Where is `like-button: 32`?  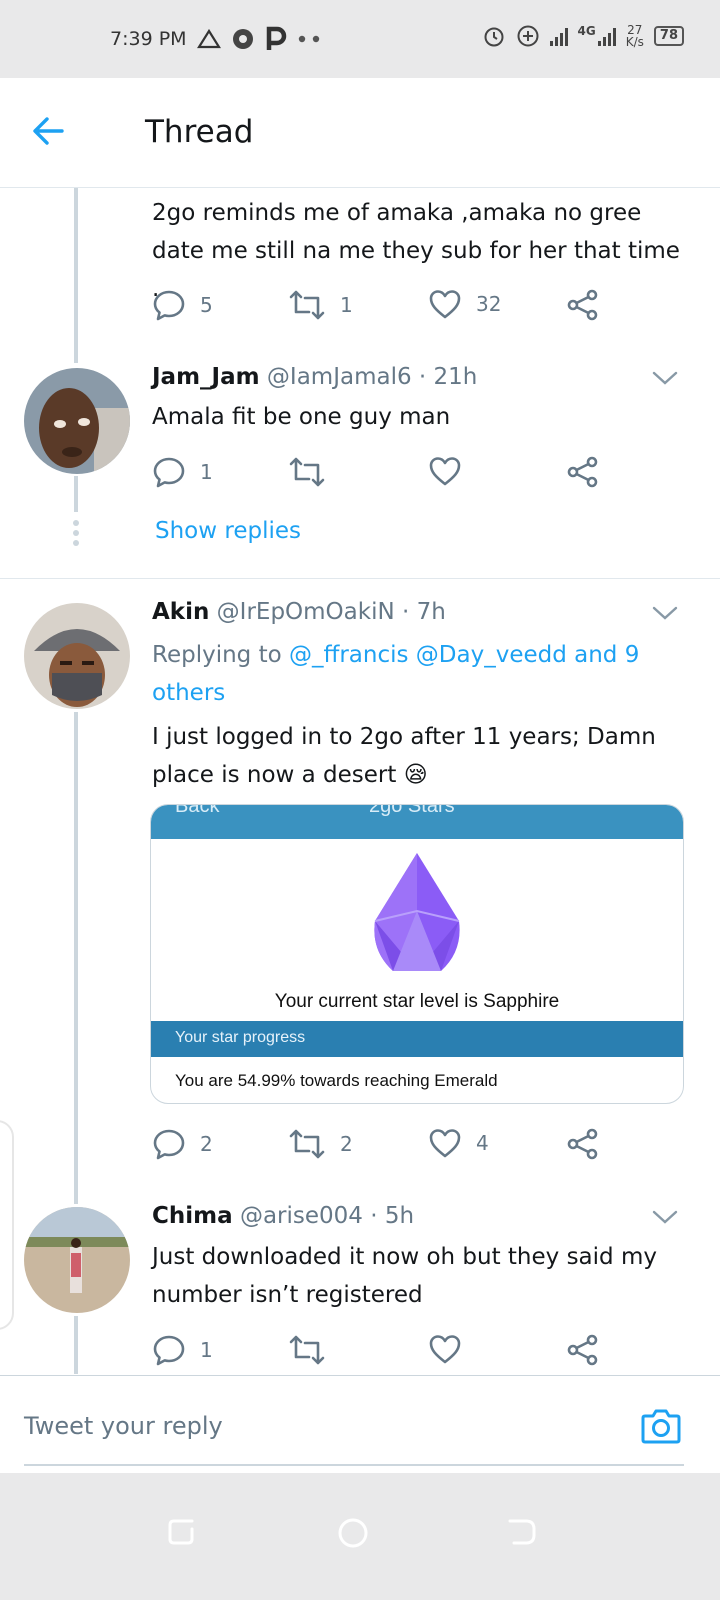 like-button: 32 is located at coordinates (464, 304).